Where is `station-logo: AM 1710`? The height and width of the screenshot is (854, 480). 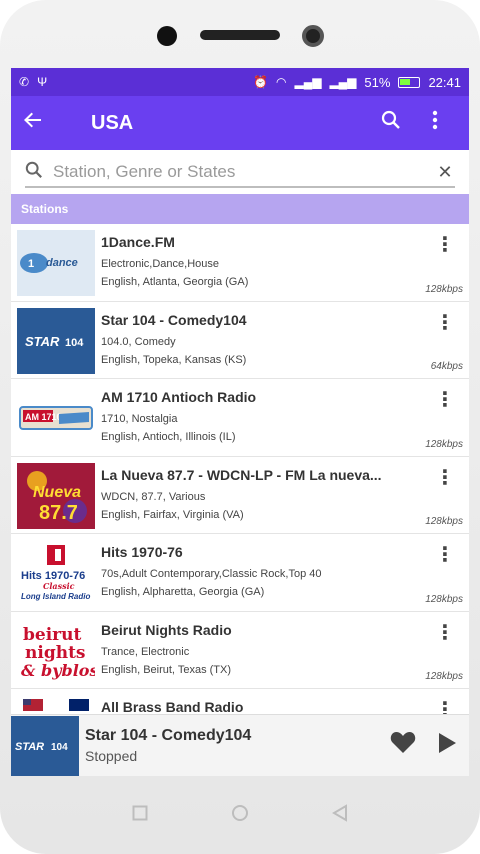 station-logo: AM 1710 is located at coordinates (56, 418).